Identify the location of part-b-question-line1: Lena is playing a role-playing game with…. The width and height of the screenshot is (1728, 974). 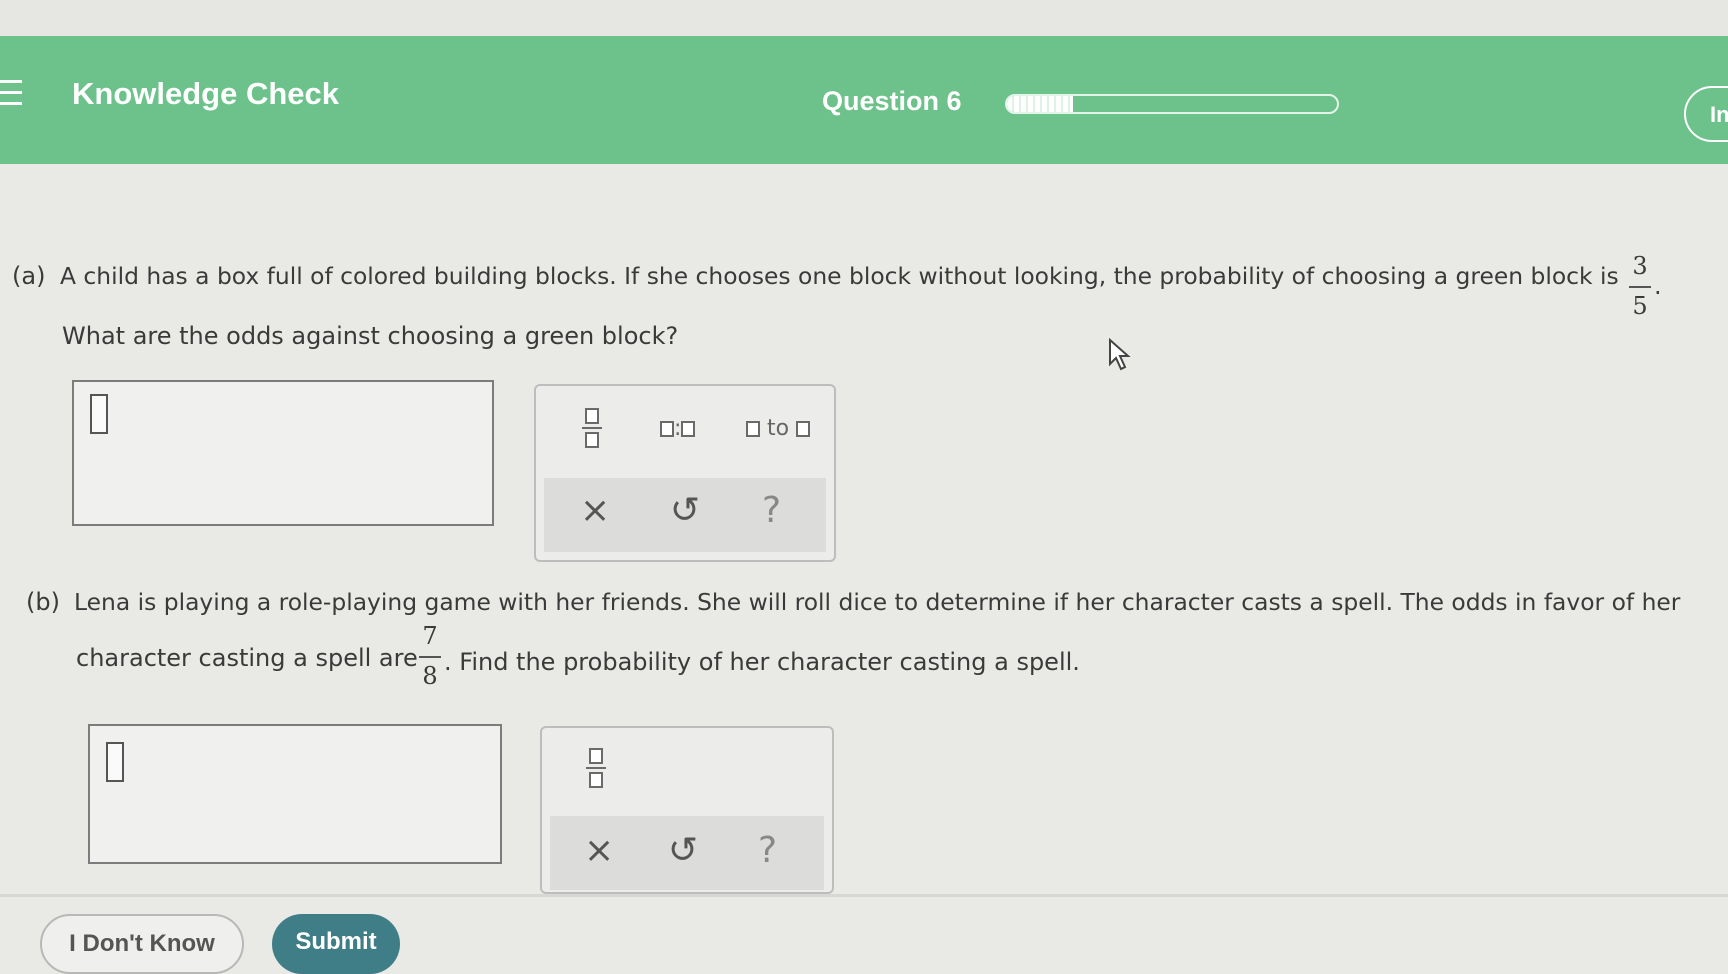
(877, 602).